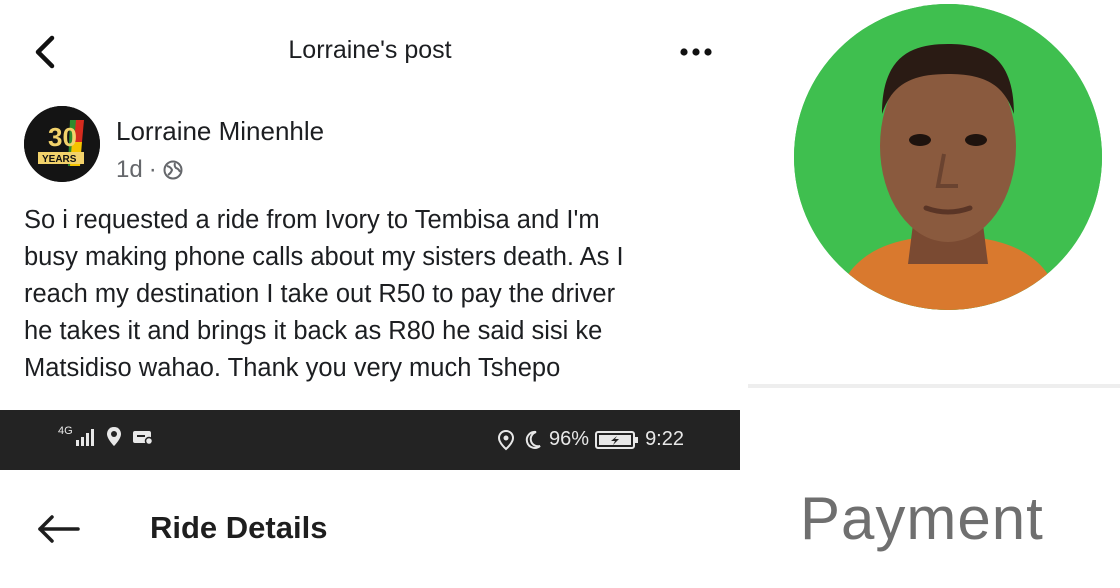  Describe the element at coordinates (506, 439) in the screenshot. I see `location-icon` at that location.